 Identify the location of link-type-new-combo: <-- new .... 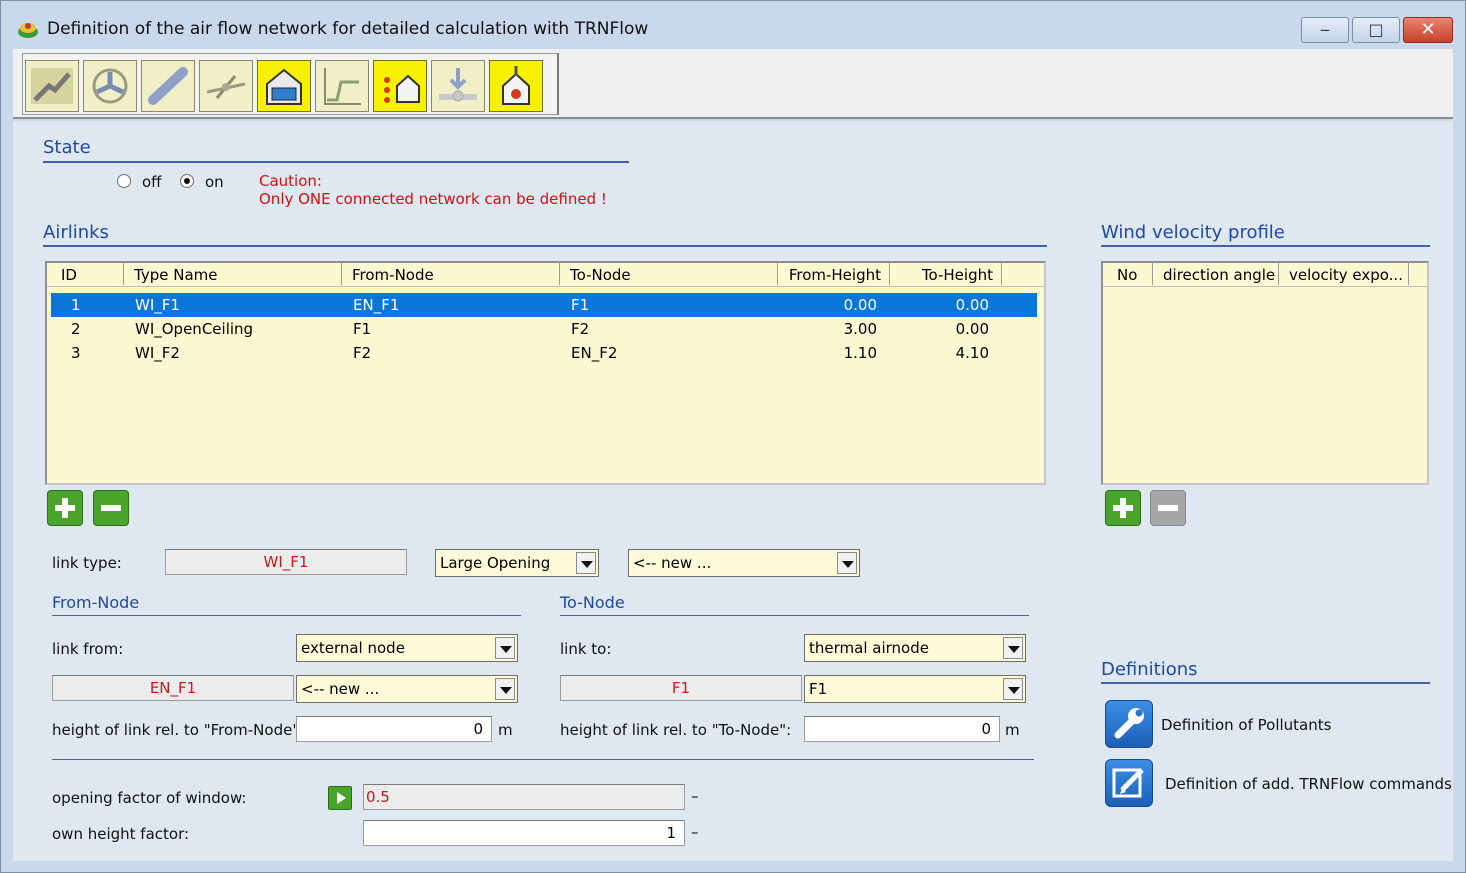
(744, 563).